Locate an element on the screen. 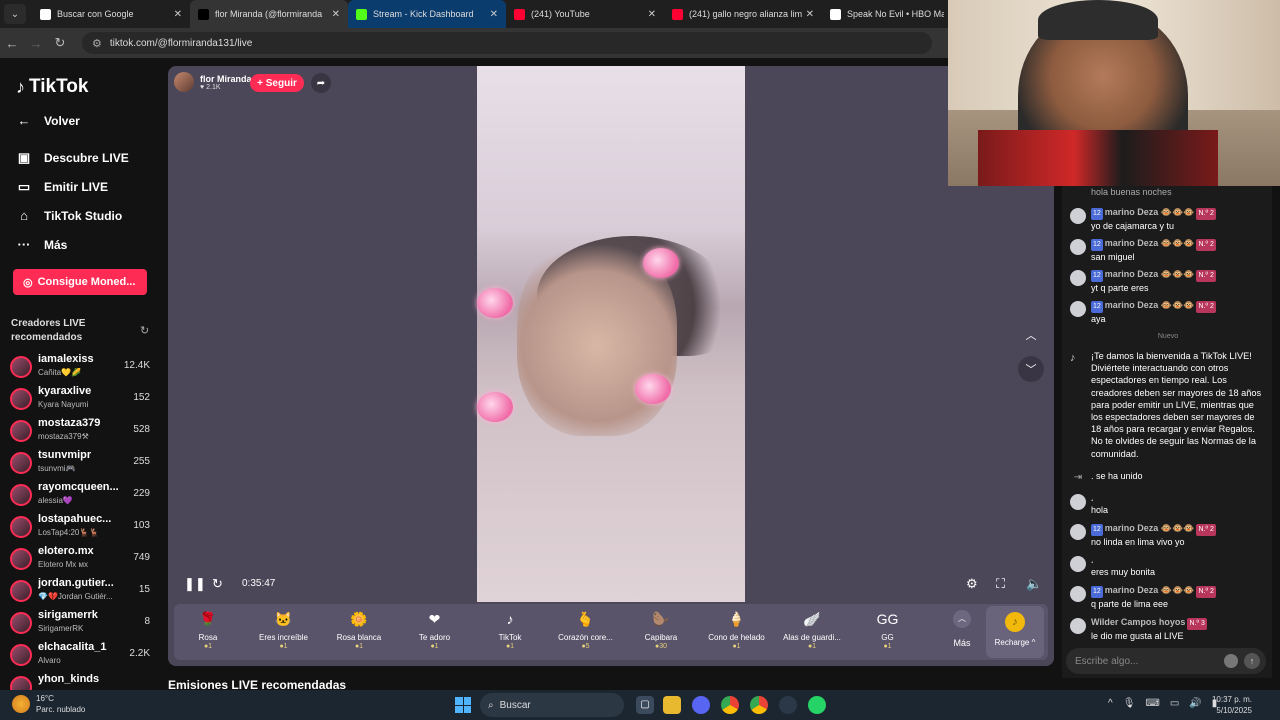  browser-tab: (241) YouTube ✕ is located at coordinates (585, 14).